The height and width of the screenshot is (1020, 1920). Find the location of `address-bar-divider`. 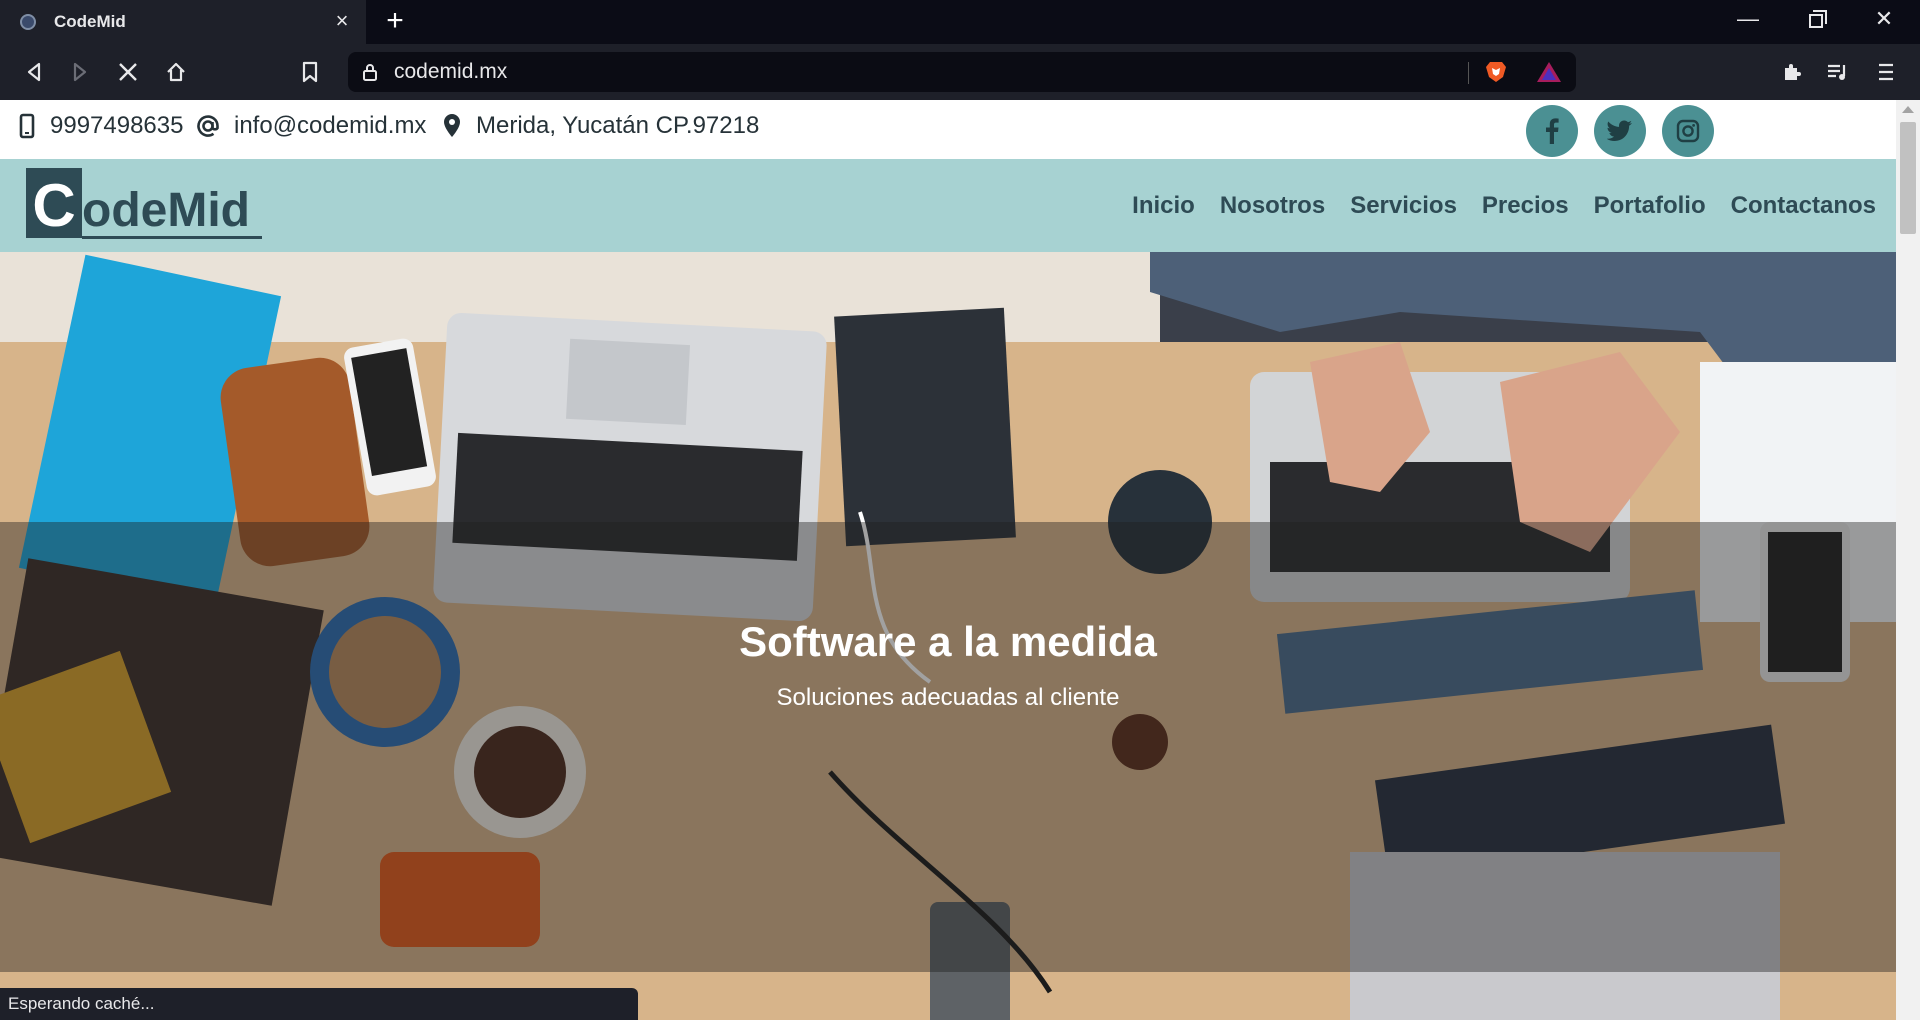

address-bar-divider is located at coordinates (1468, 73).